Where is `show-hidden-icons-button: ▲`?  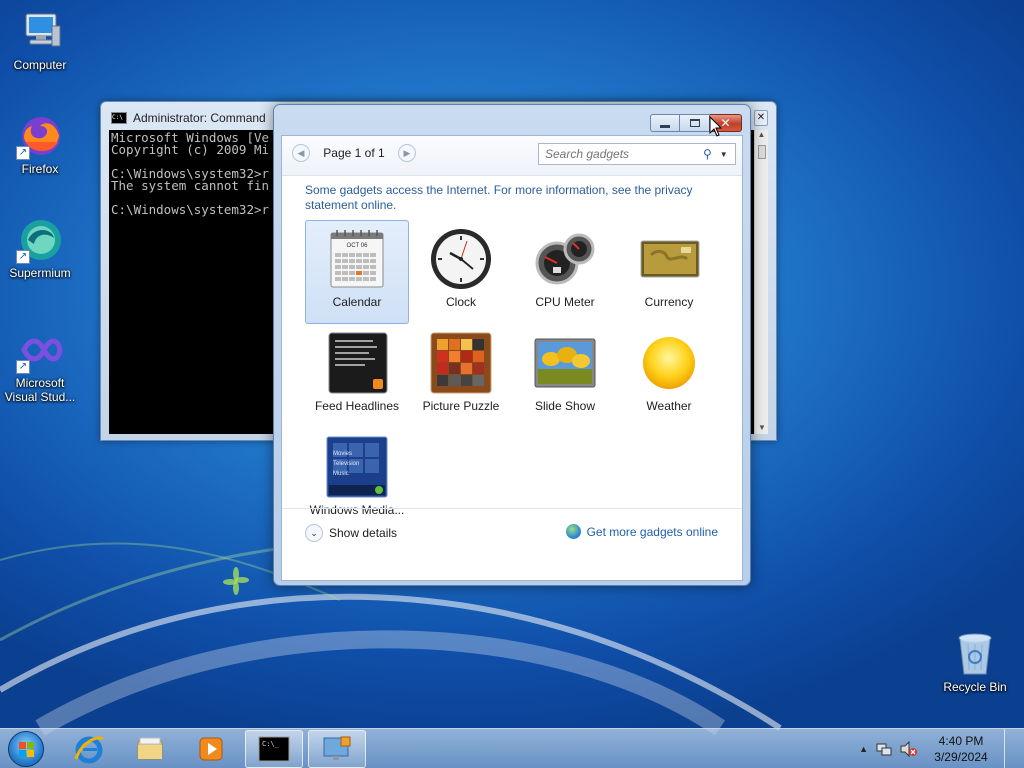
show-hidden-icons-button: ▲ is located at coordinates (863, 749).